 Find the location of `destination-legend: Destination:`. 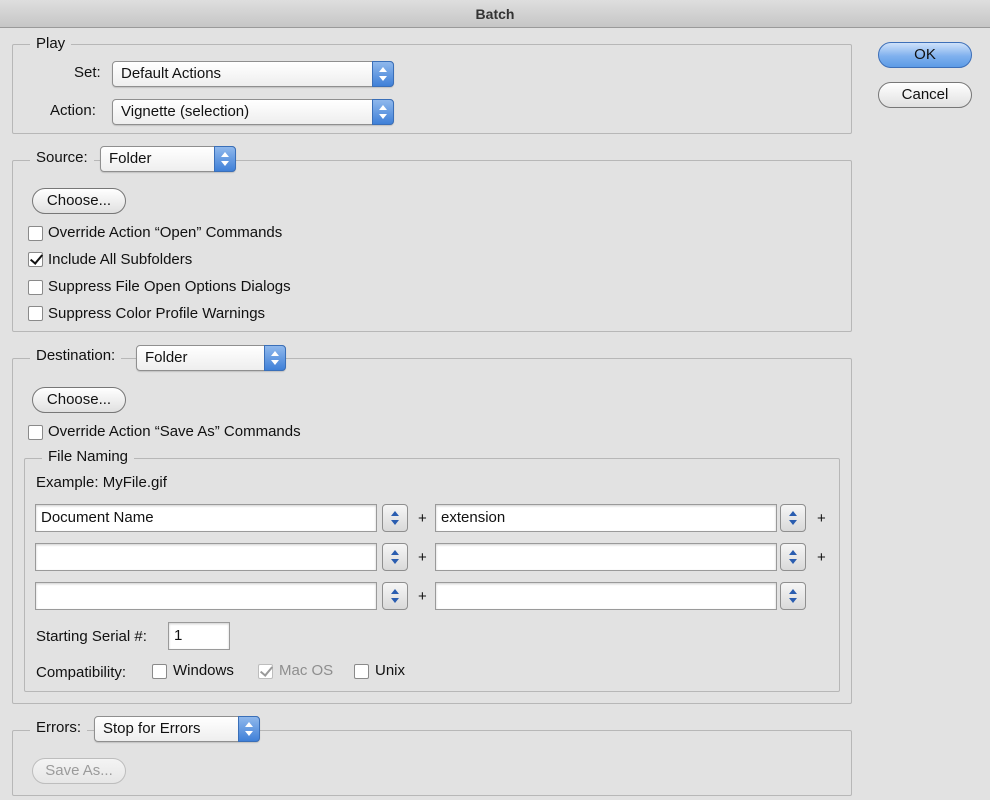

destination-legend: Destination: is located at coordinates (76, 355).